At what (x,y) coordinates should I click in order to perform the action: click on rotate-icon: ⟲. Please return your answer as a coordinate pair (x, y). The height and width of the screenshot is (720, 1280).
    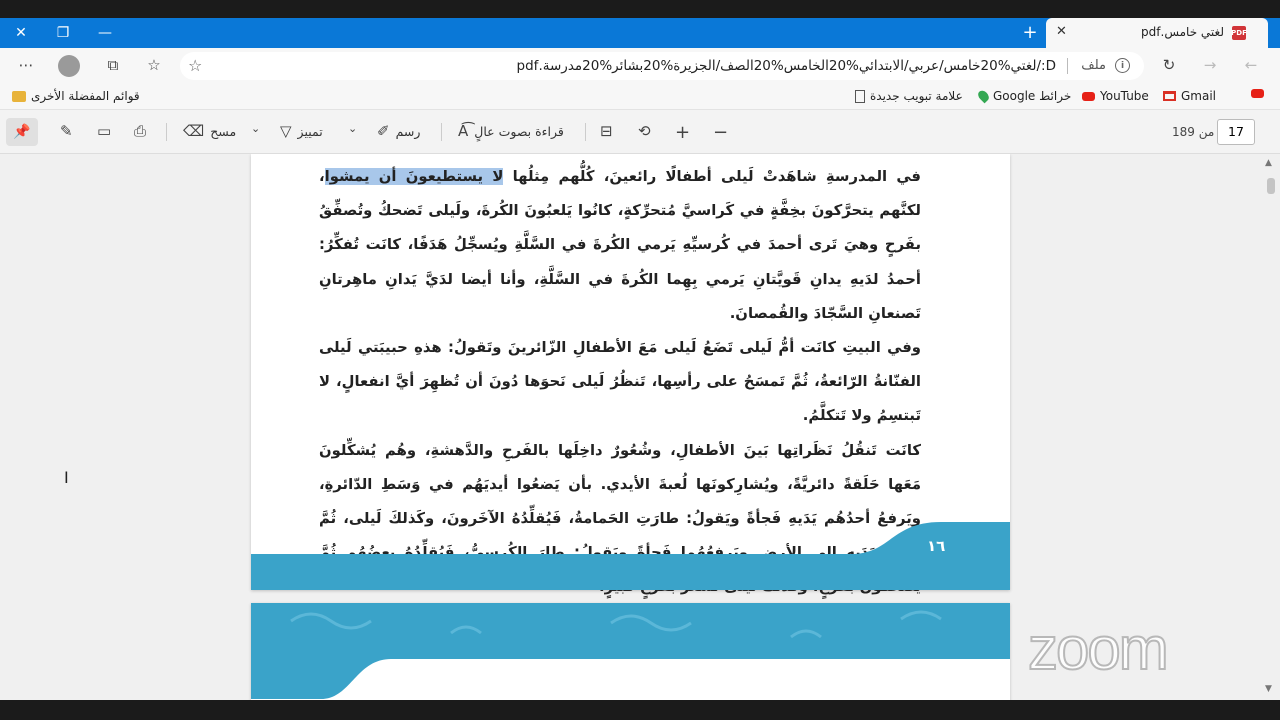
    Looking at the image, I should click on (644, 131).